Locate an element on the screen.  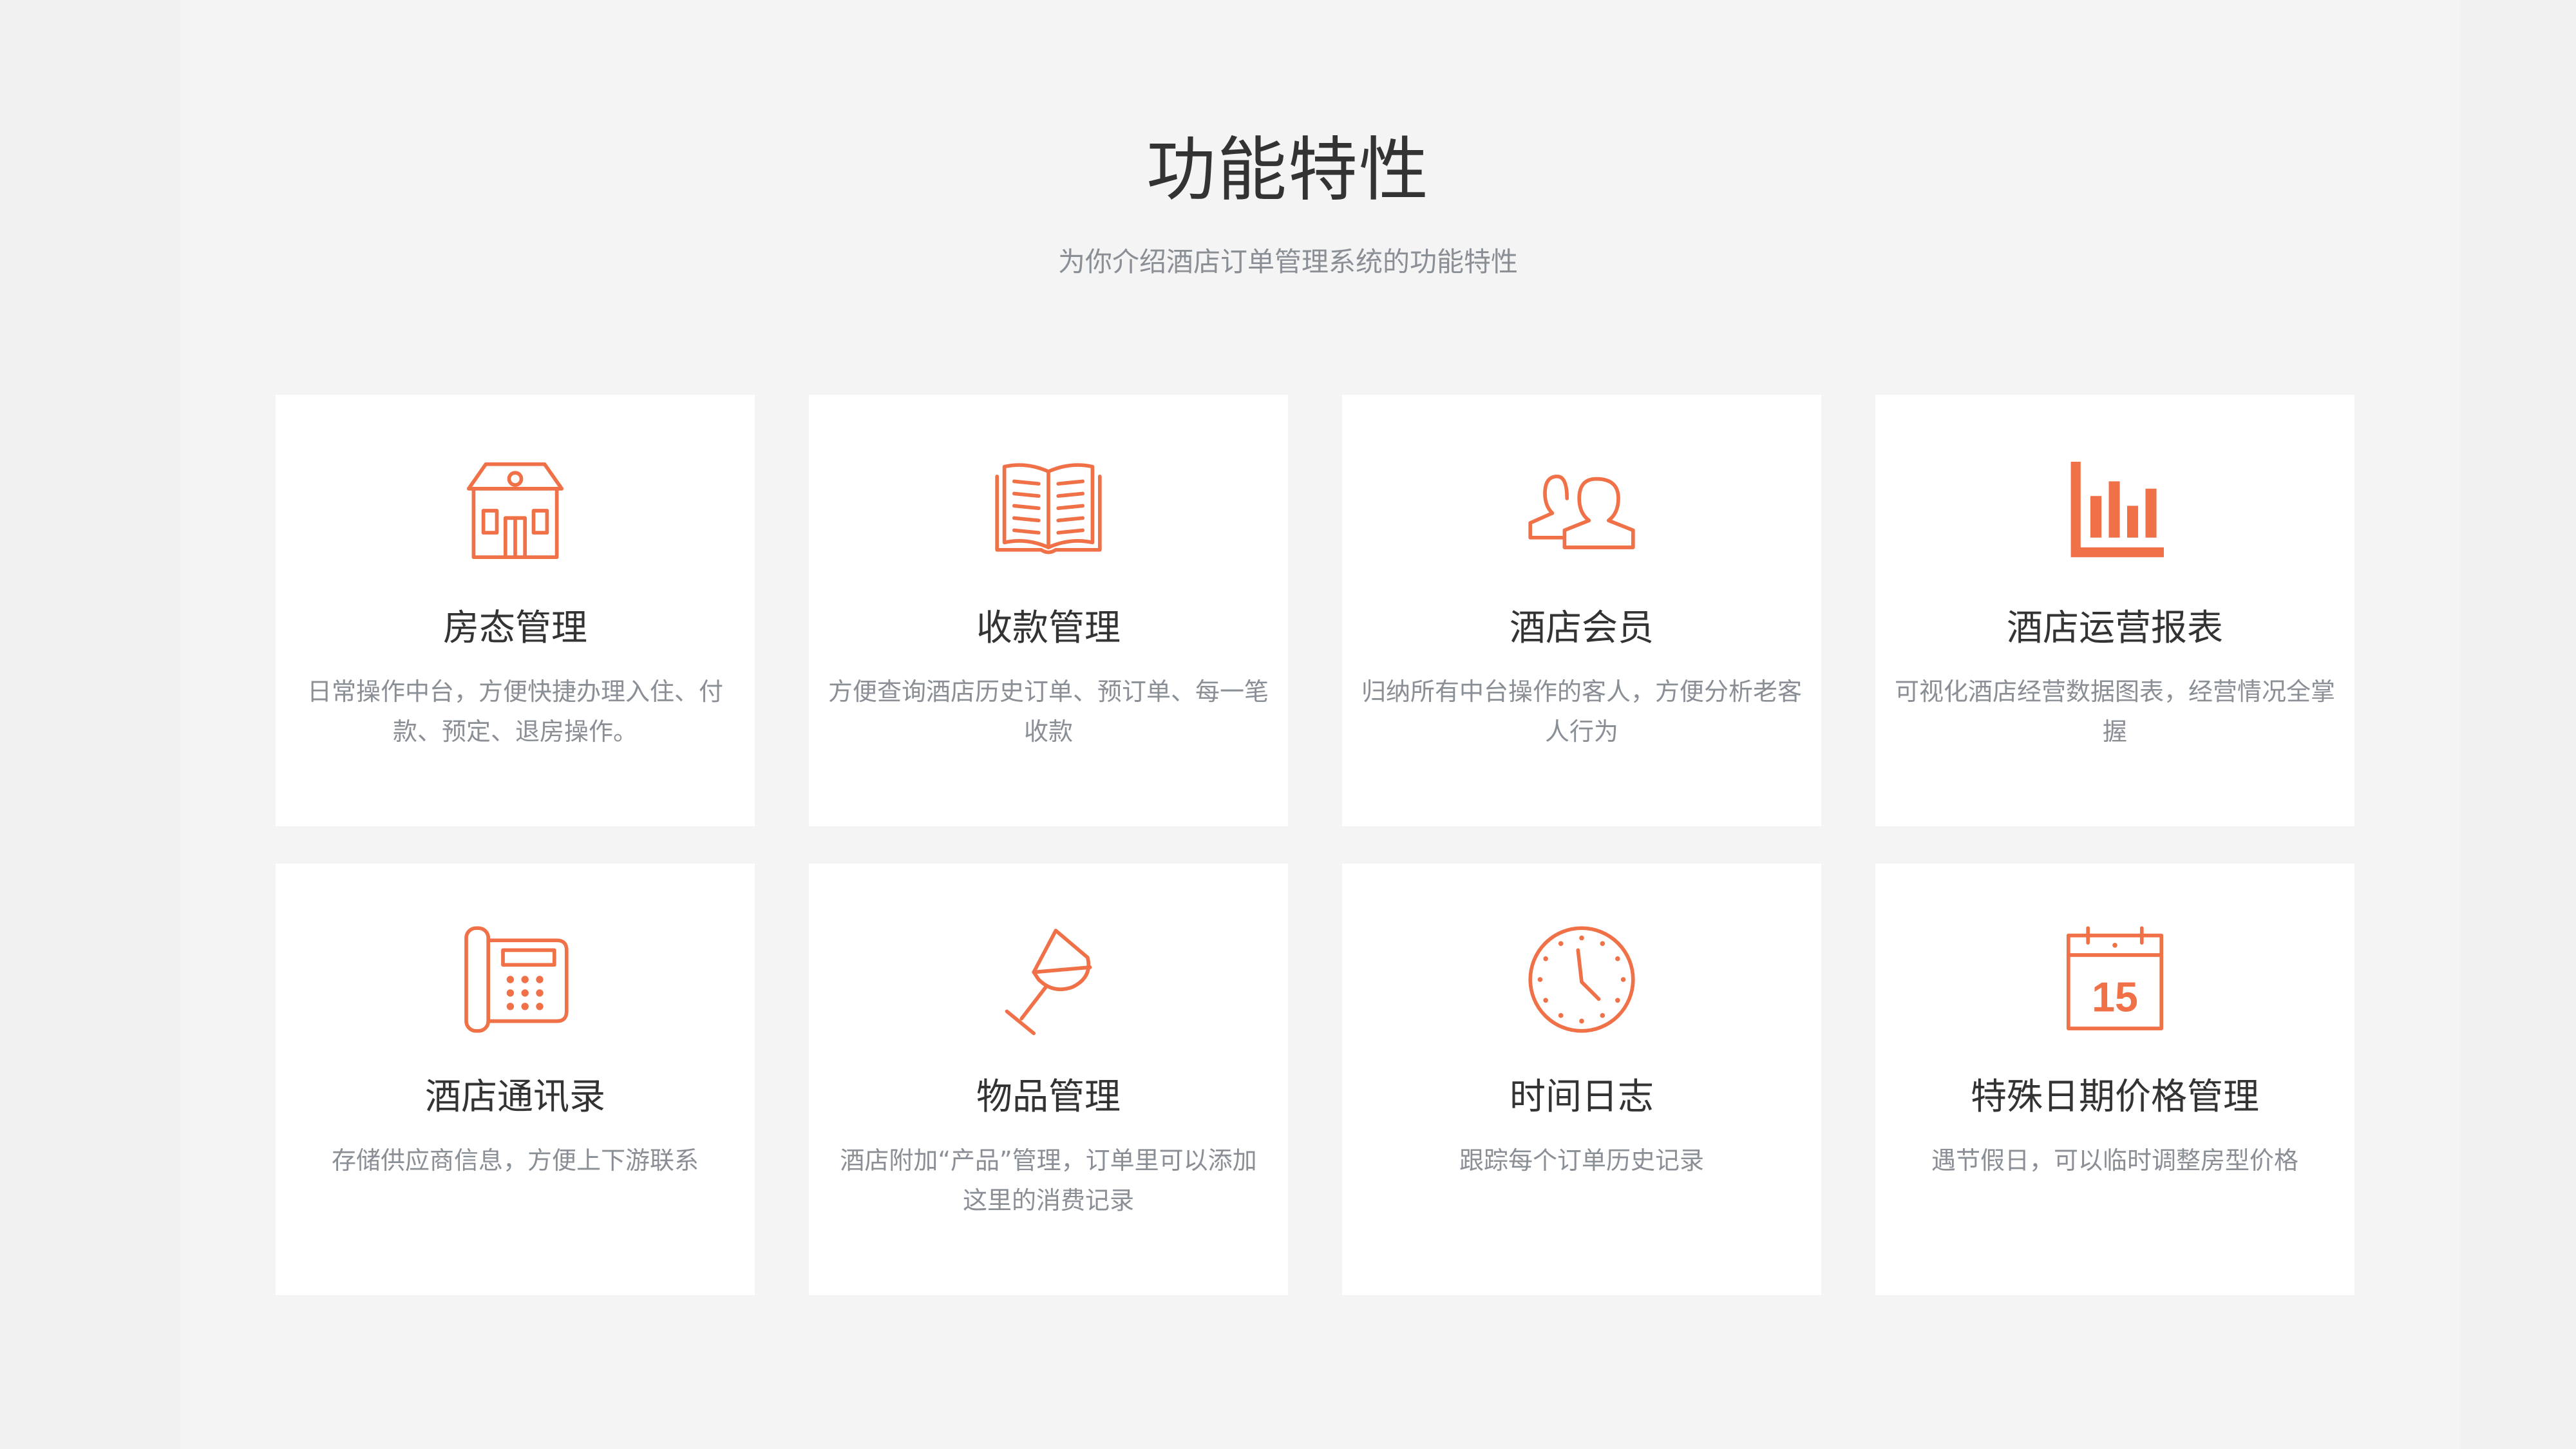
telephone-icon is located at coordinates (515, 979).